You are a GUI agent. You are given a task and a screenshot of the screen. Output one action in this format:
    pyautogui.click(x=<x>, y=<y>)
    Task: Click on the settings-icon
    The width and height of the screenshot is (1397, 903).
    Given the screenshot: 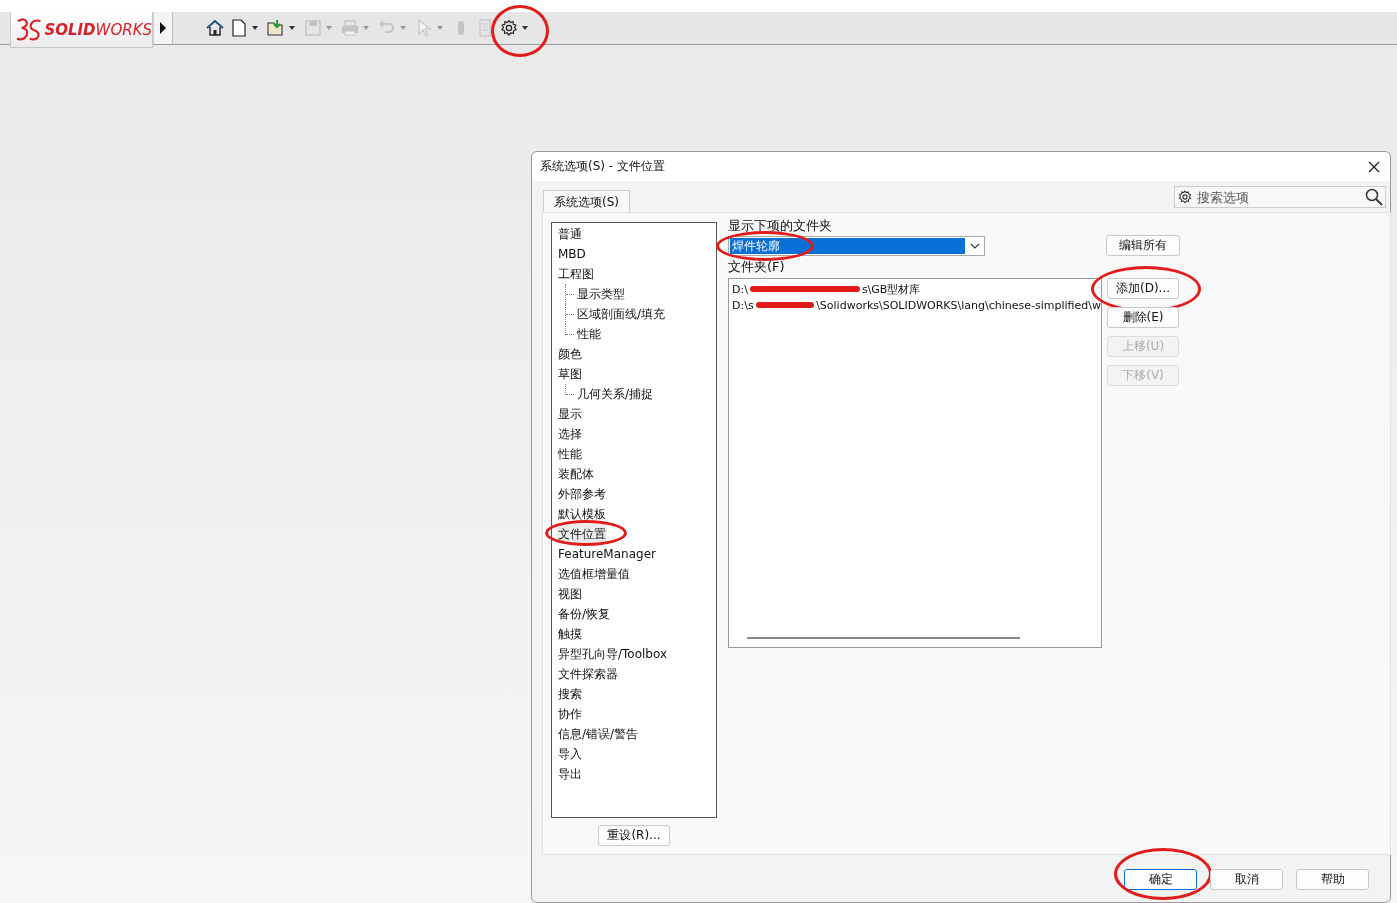 What is the action you would take?
    pyautogui.click(x=1185, y=197)
    